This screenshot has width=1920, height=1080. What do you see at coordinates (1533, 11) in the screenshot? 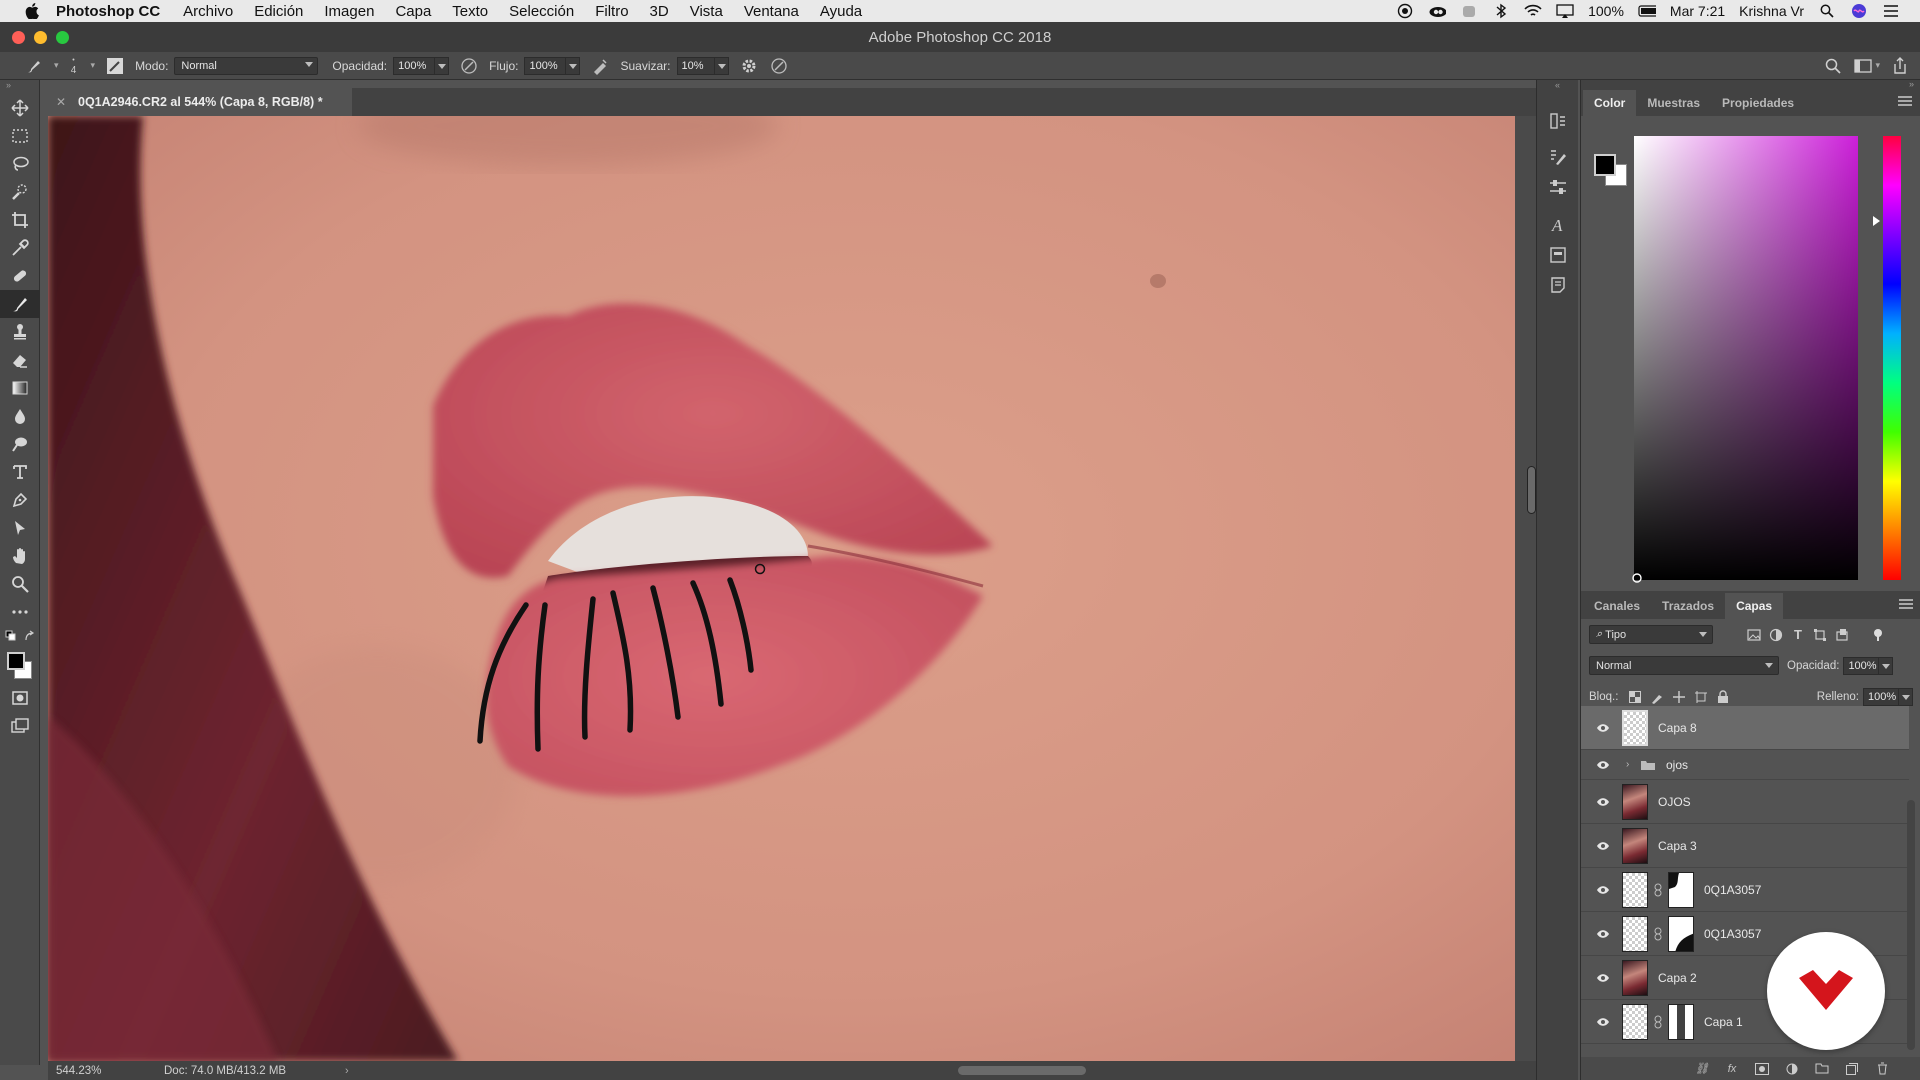
I see `wifi-icon` at bounding box center [1533, 11].